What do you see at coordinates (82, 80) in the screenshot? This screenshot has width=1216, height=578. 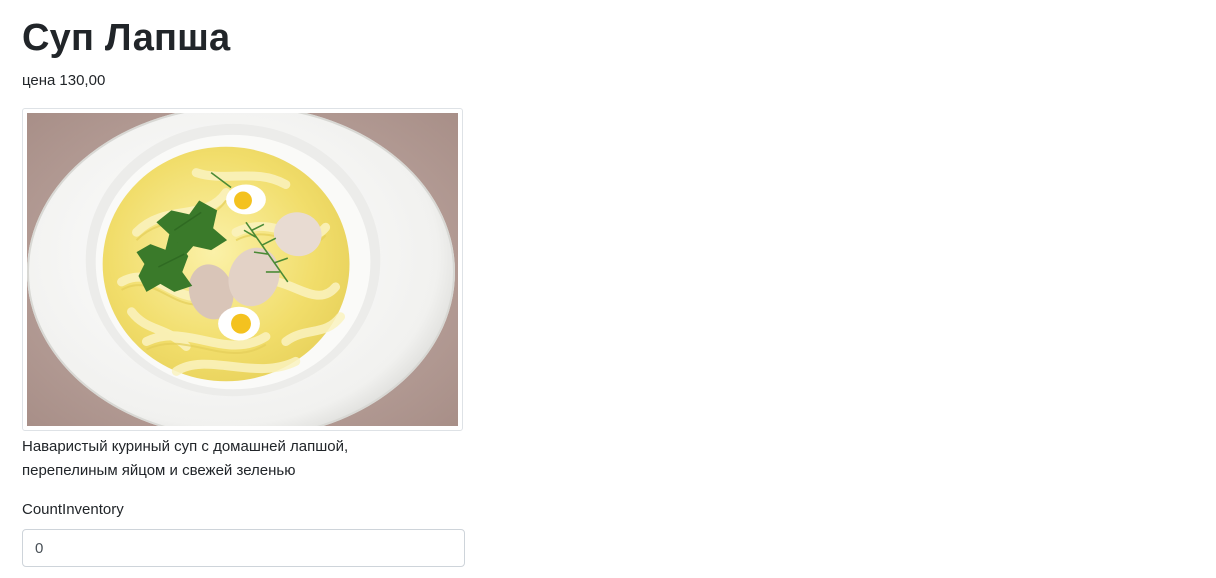 I see `price-value: 130,00` at bounding box center [82, 80].